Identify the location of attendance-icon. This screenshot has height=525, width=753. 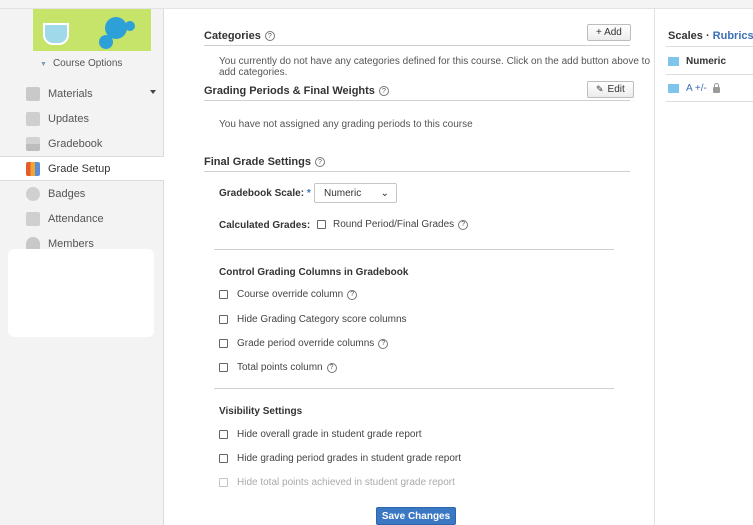
(33, 218).